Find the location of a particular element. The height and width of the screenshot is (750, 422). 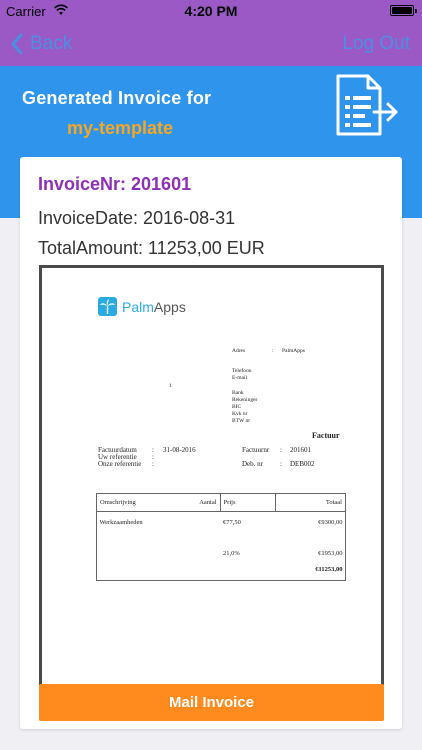

column-header: Prijs is located at coordinates (248, 502).